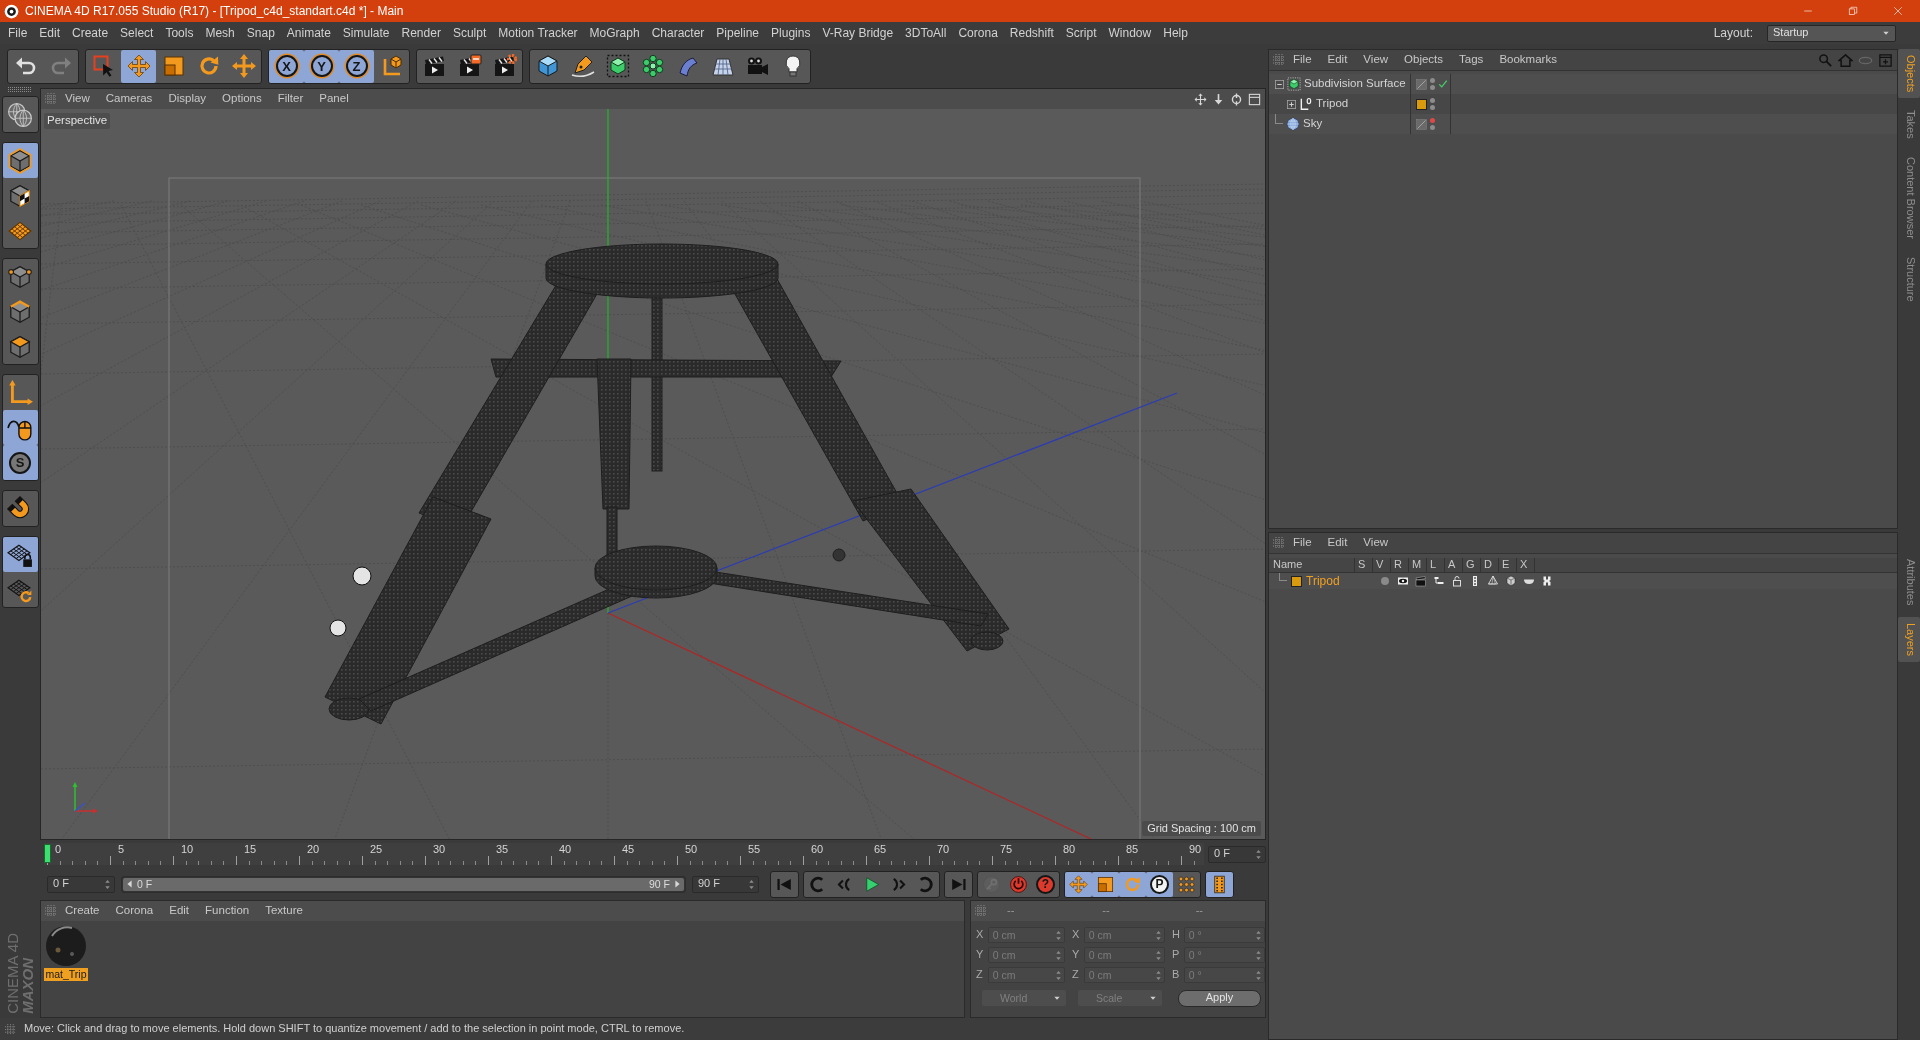 Image resolution: width=1920 pixels, height=1040 pixels. I want to click on material-item: mat_Trip, so click(66, 952).